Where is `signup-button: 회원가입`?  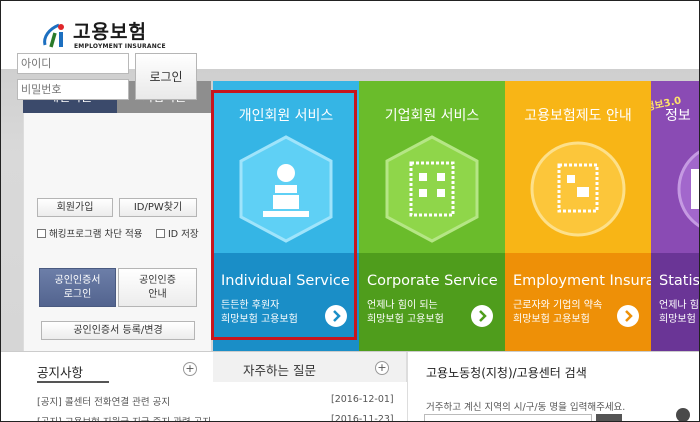
signup-button: 회원가입 is located at coordinates (75, 207).